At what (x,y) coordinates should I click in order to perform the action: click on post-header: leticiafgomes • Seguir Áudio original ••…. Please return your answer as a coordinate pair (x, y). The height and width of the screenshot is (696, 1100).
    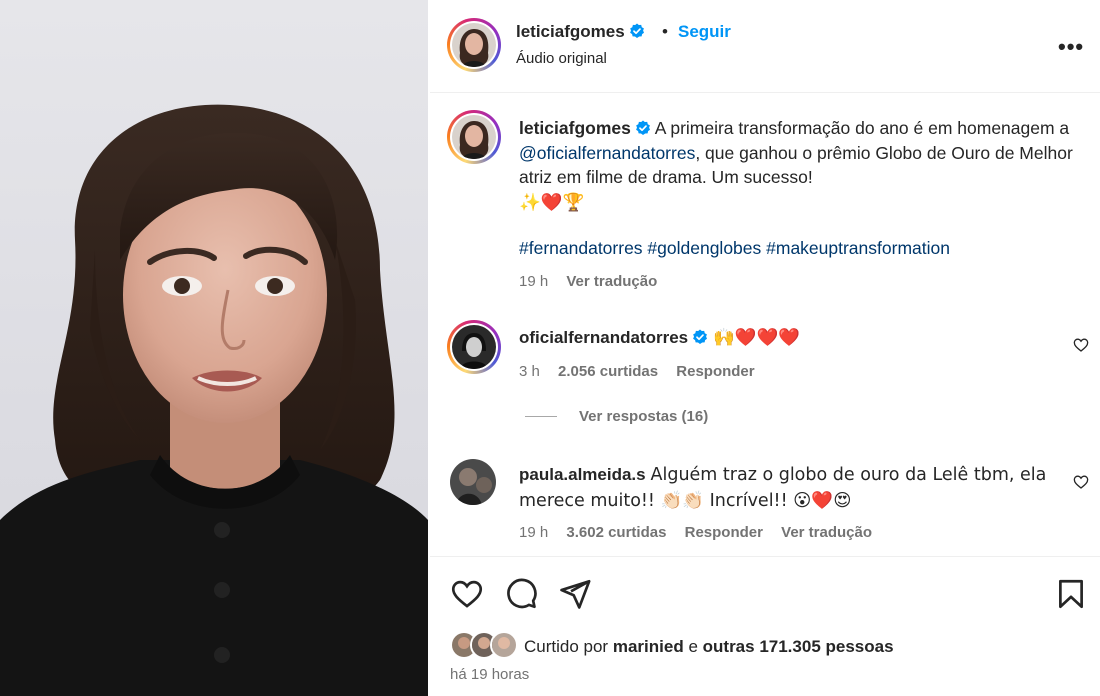
    Looking at the image, I should click on (765, 46).